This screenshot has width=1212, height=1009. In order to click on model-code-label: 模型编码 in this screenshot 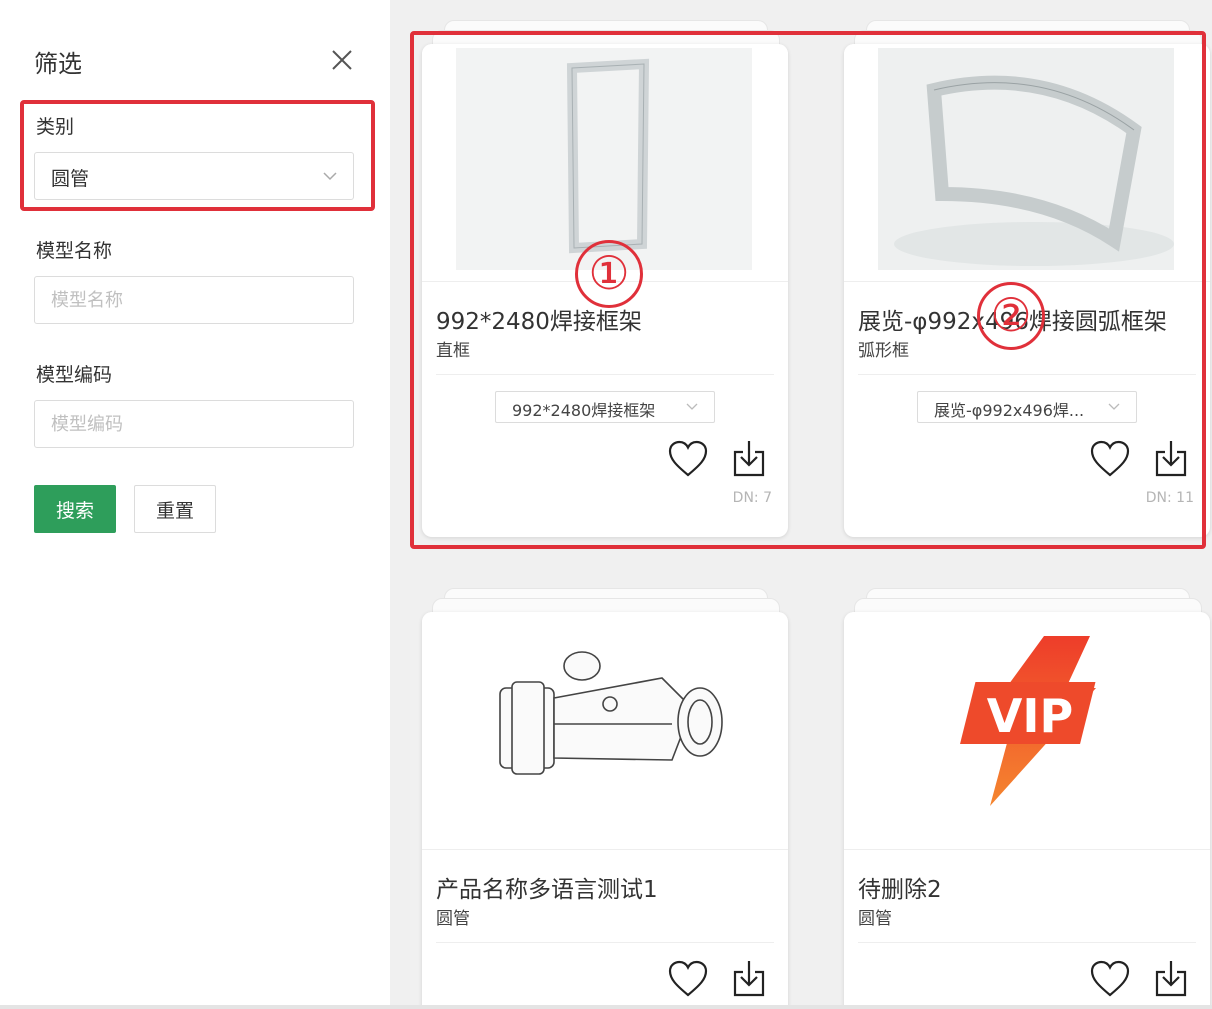, I will do `click(74, 375)`.